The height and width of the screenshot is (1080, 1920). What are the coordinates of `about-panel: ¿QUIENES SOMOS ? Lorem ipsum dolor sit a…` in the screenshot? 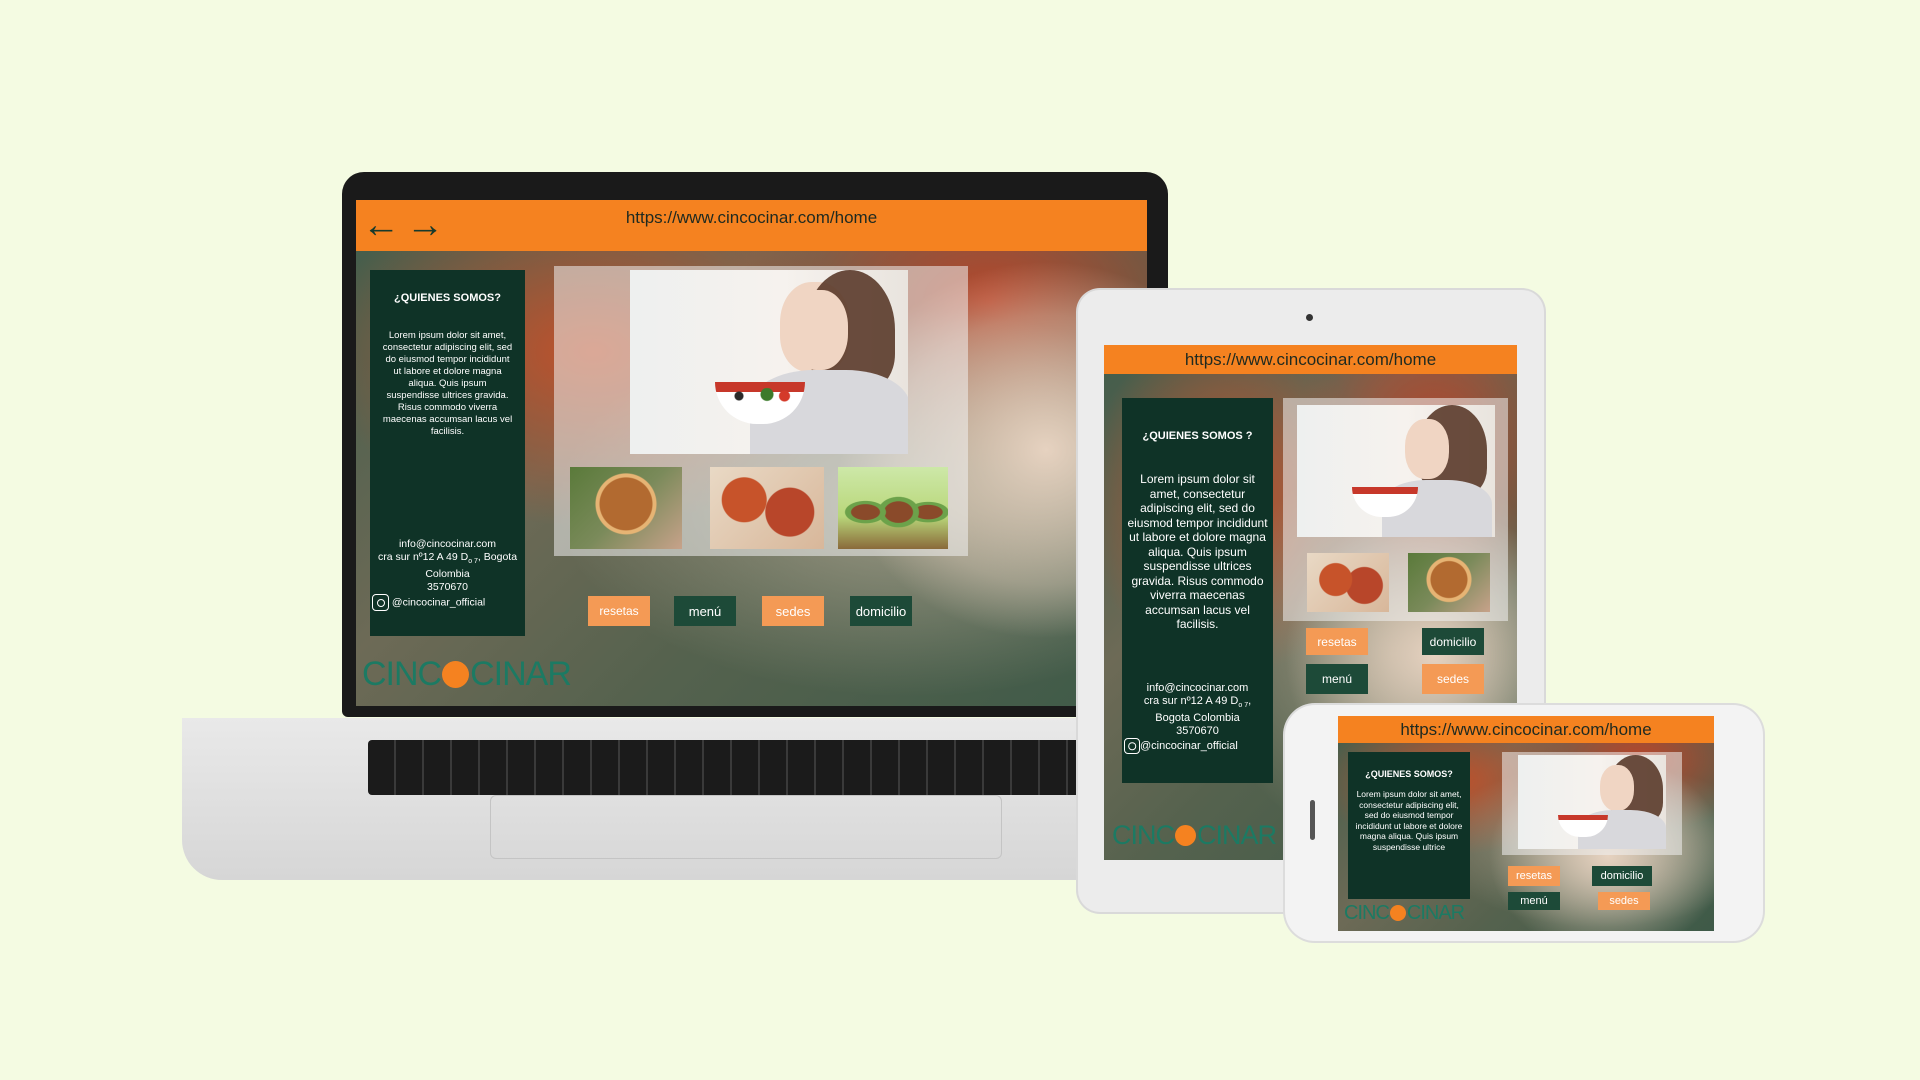 It's located at (1197, 590).